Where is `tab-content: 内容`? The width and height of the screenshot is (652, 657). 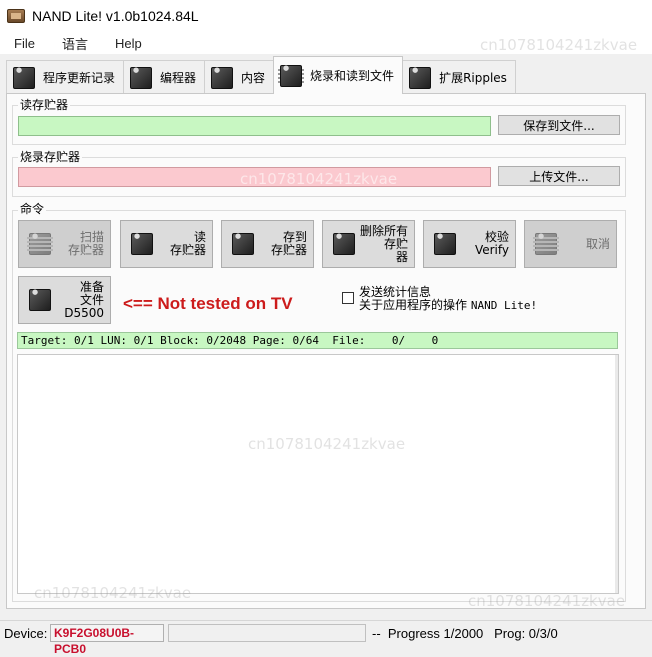 tab-content: 内容 is located at coordinates (239, 77).